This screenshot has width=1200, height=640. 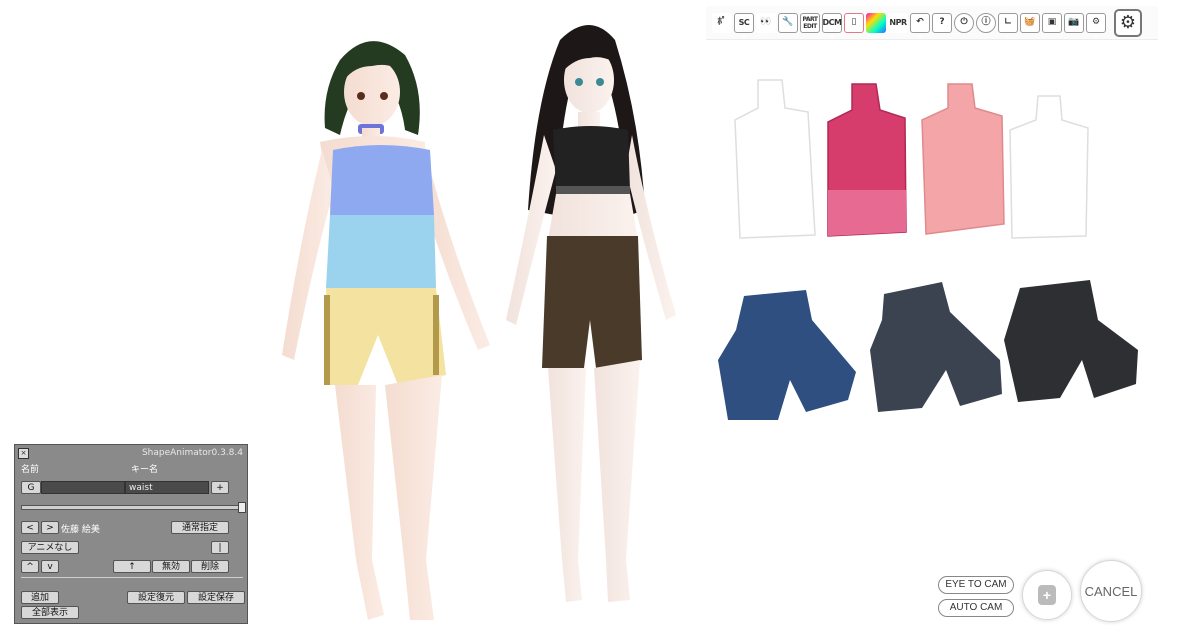 I want to click on disable-button: 無効, so click(x=171, y=566).